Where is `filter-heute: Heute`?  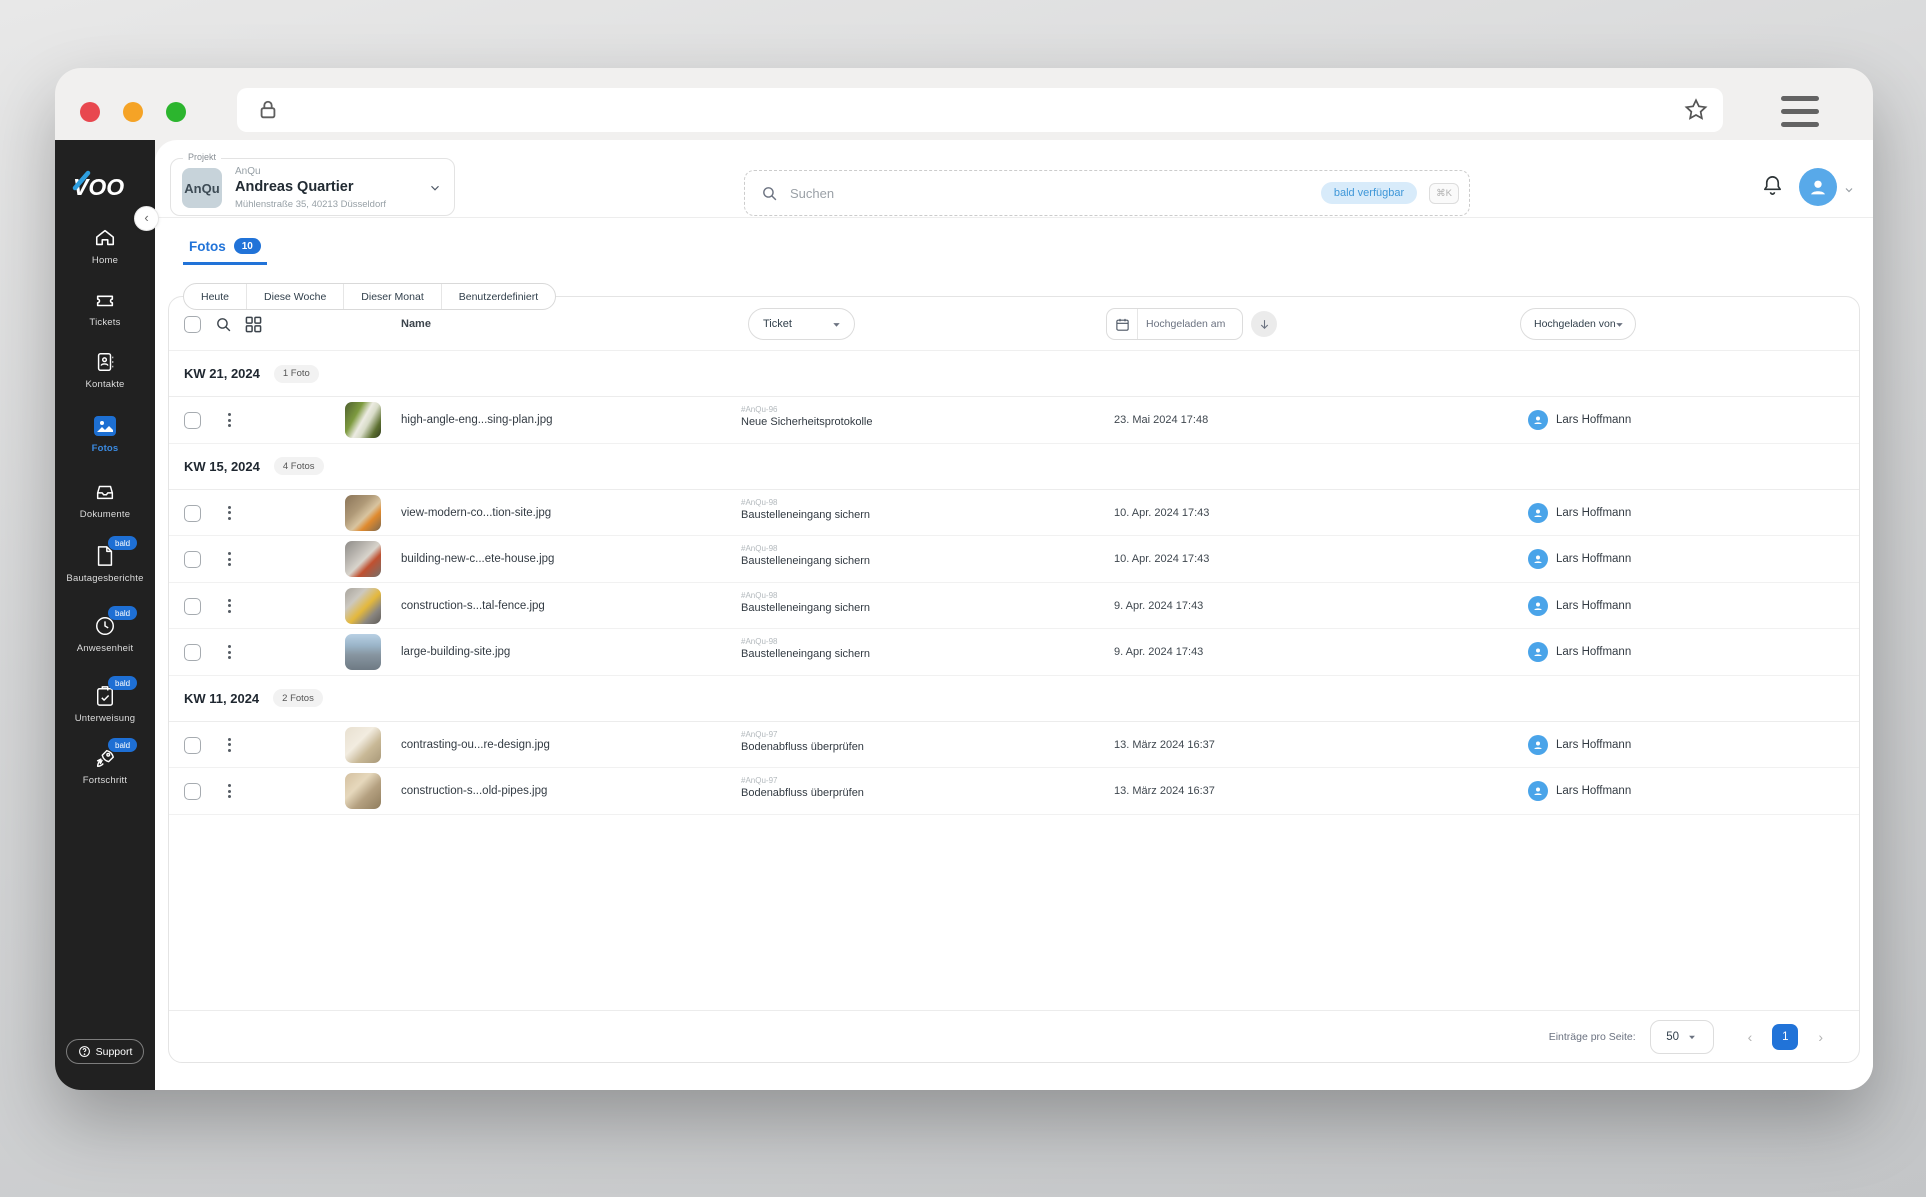 filter-heute: Heute is located at coordinates (215, 296).